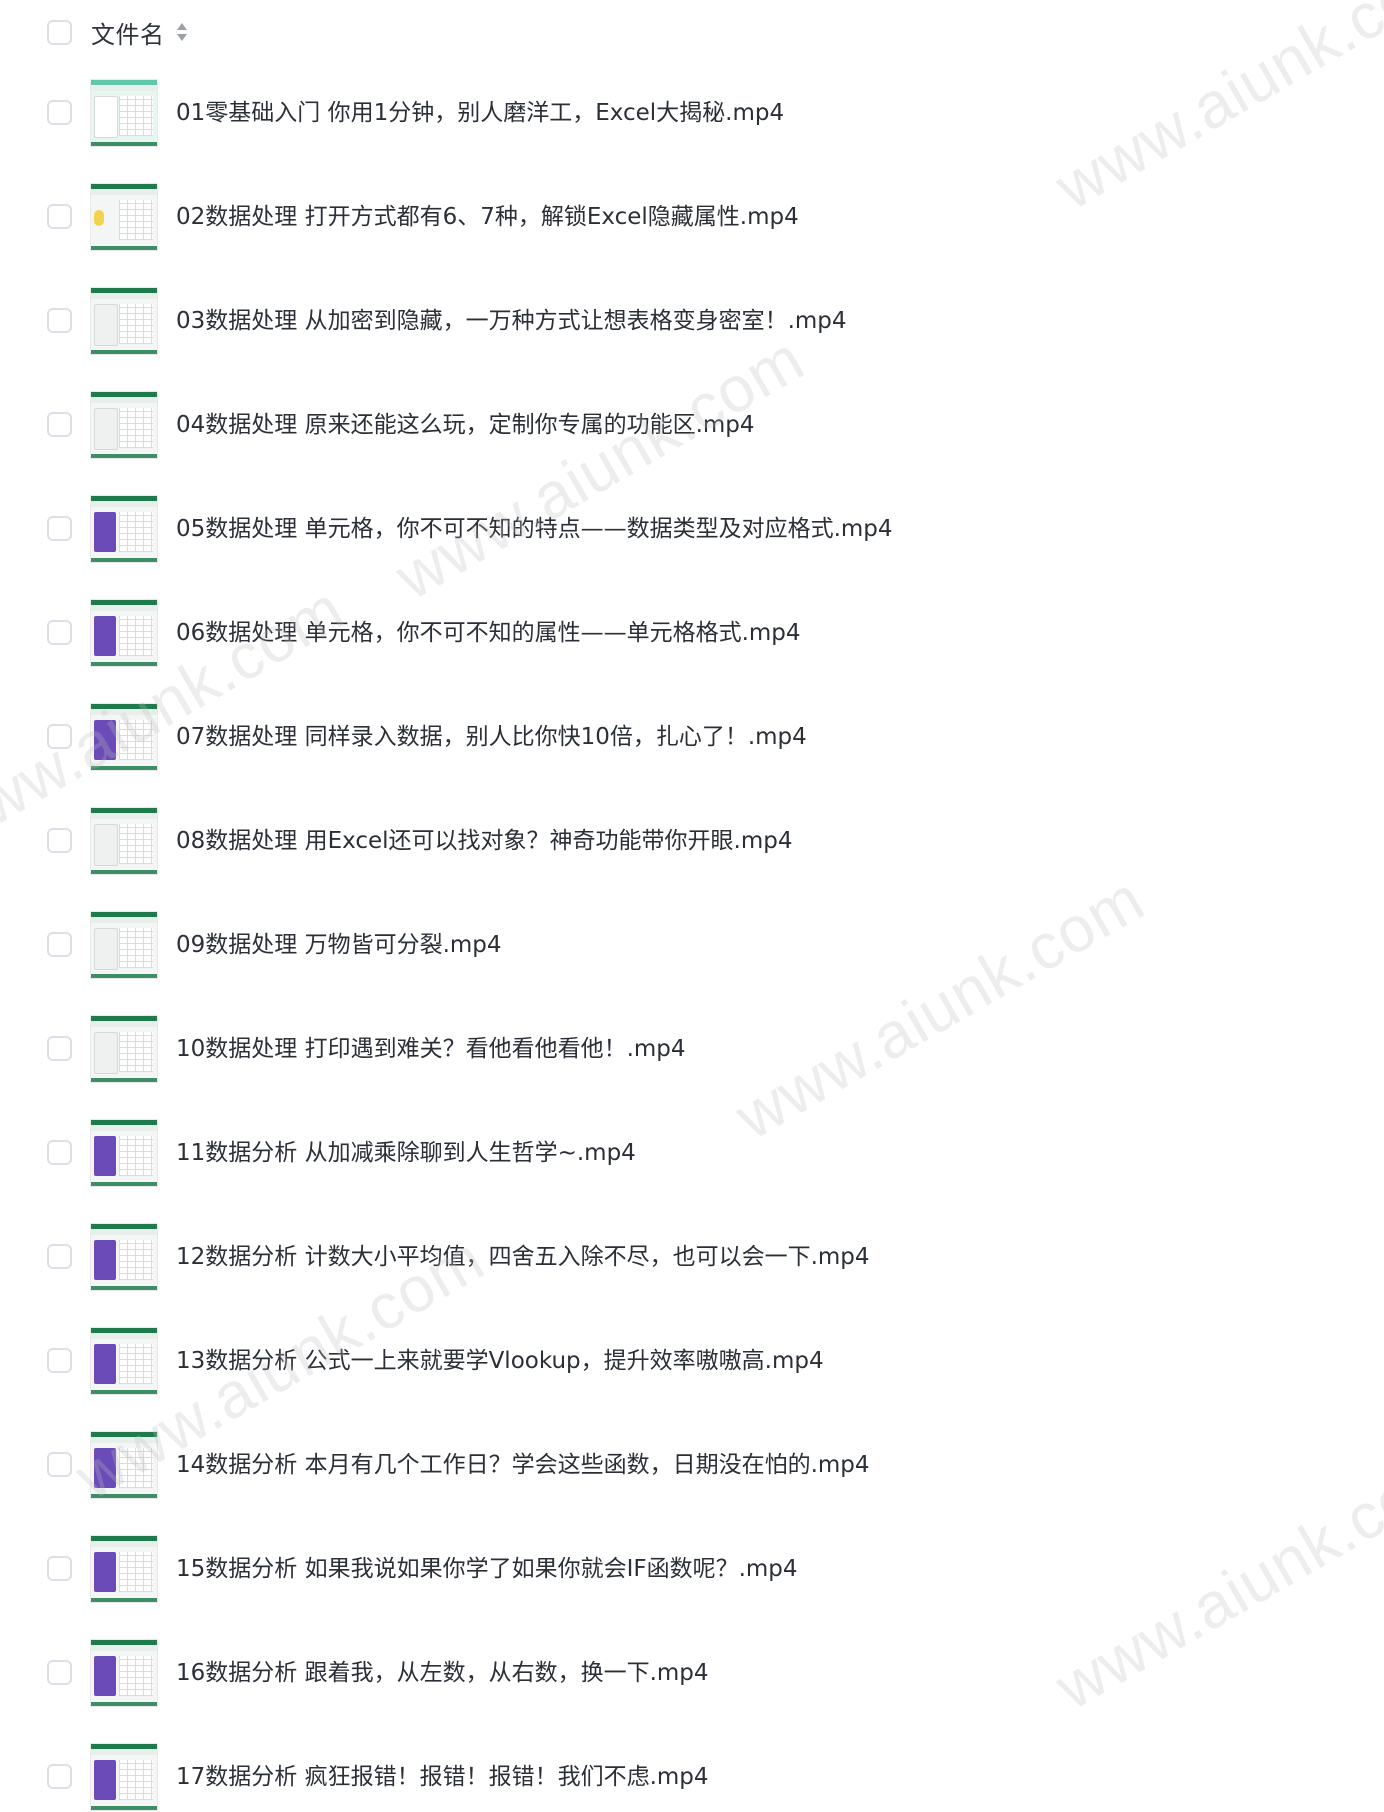 This screenshot has height=1812, width=1384. Describe the element at coordinates (442, 1673) in the screenshot. I see `file-name: 16数据分析 跟着我，从左数，从右数，换一下.mp4` at that location.